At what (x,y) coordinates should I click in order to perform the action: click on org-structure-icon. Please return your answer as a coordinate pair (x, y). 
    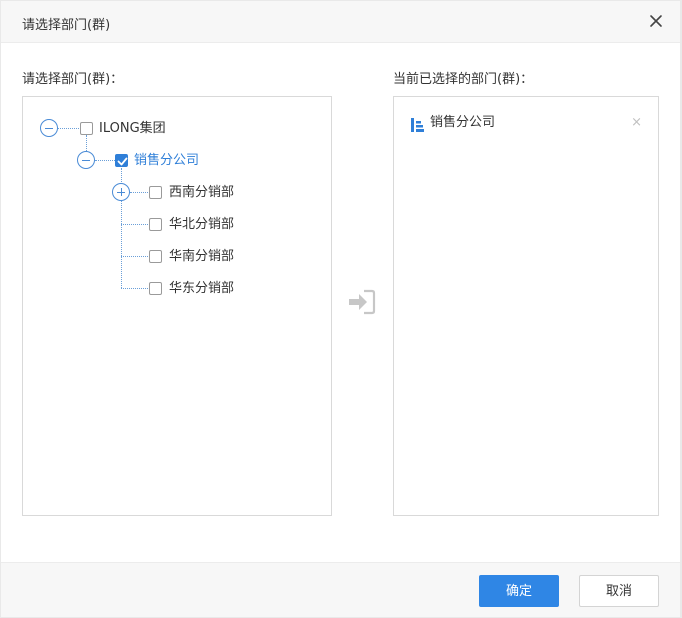
    Looking at the image, I should click on (417, 126).